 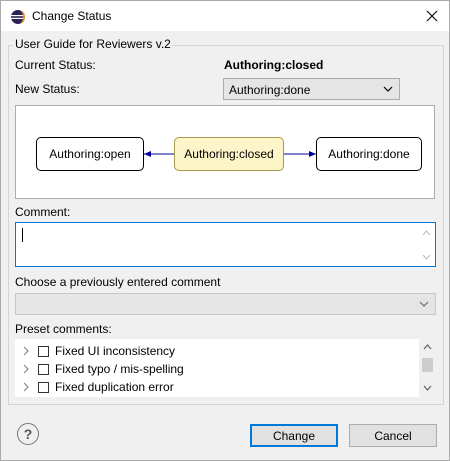 I want to click on close-button, so click(x=432, y=16).